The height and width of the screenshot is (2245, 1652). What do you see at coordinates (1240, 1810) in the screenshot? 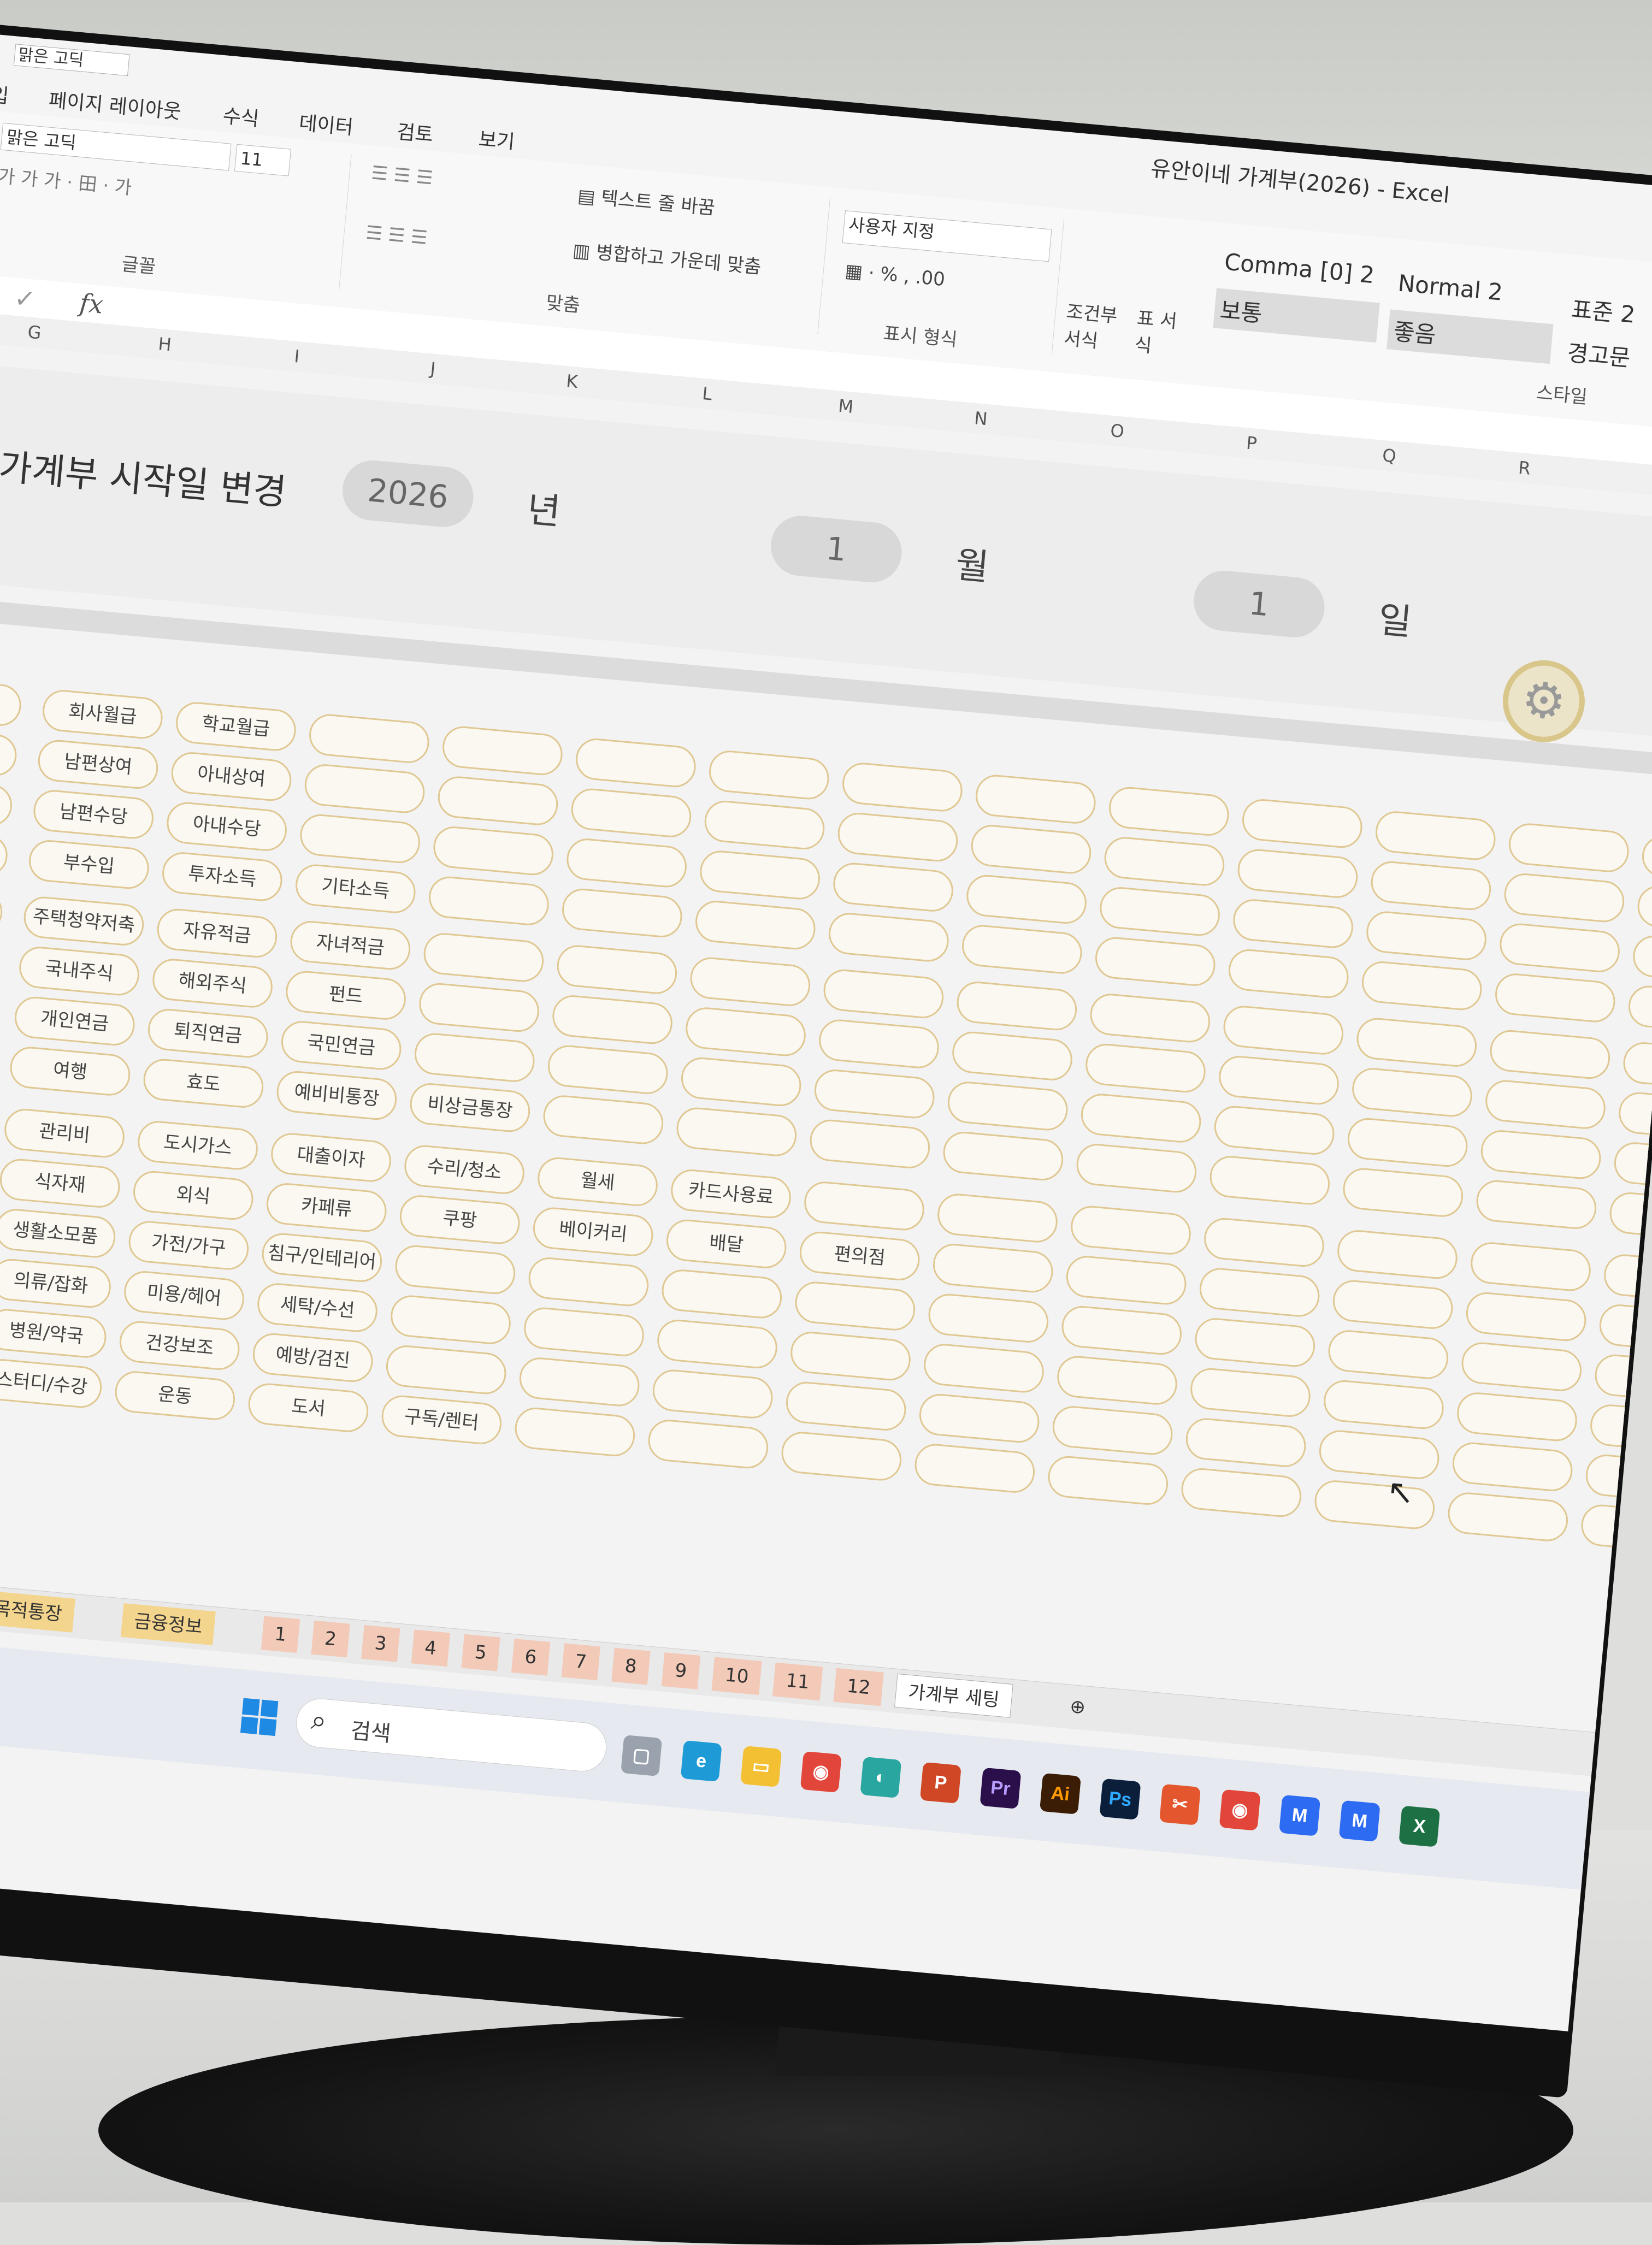
I see `chrome-profile-icon: ◉` at bounding box center [1240, 1810].